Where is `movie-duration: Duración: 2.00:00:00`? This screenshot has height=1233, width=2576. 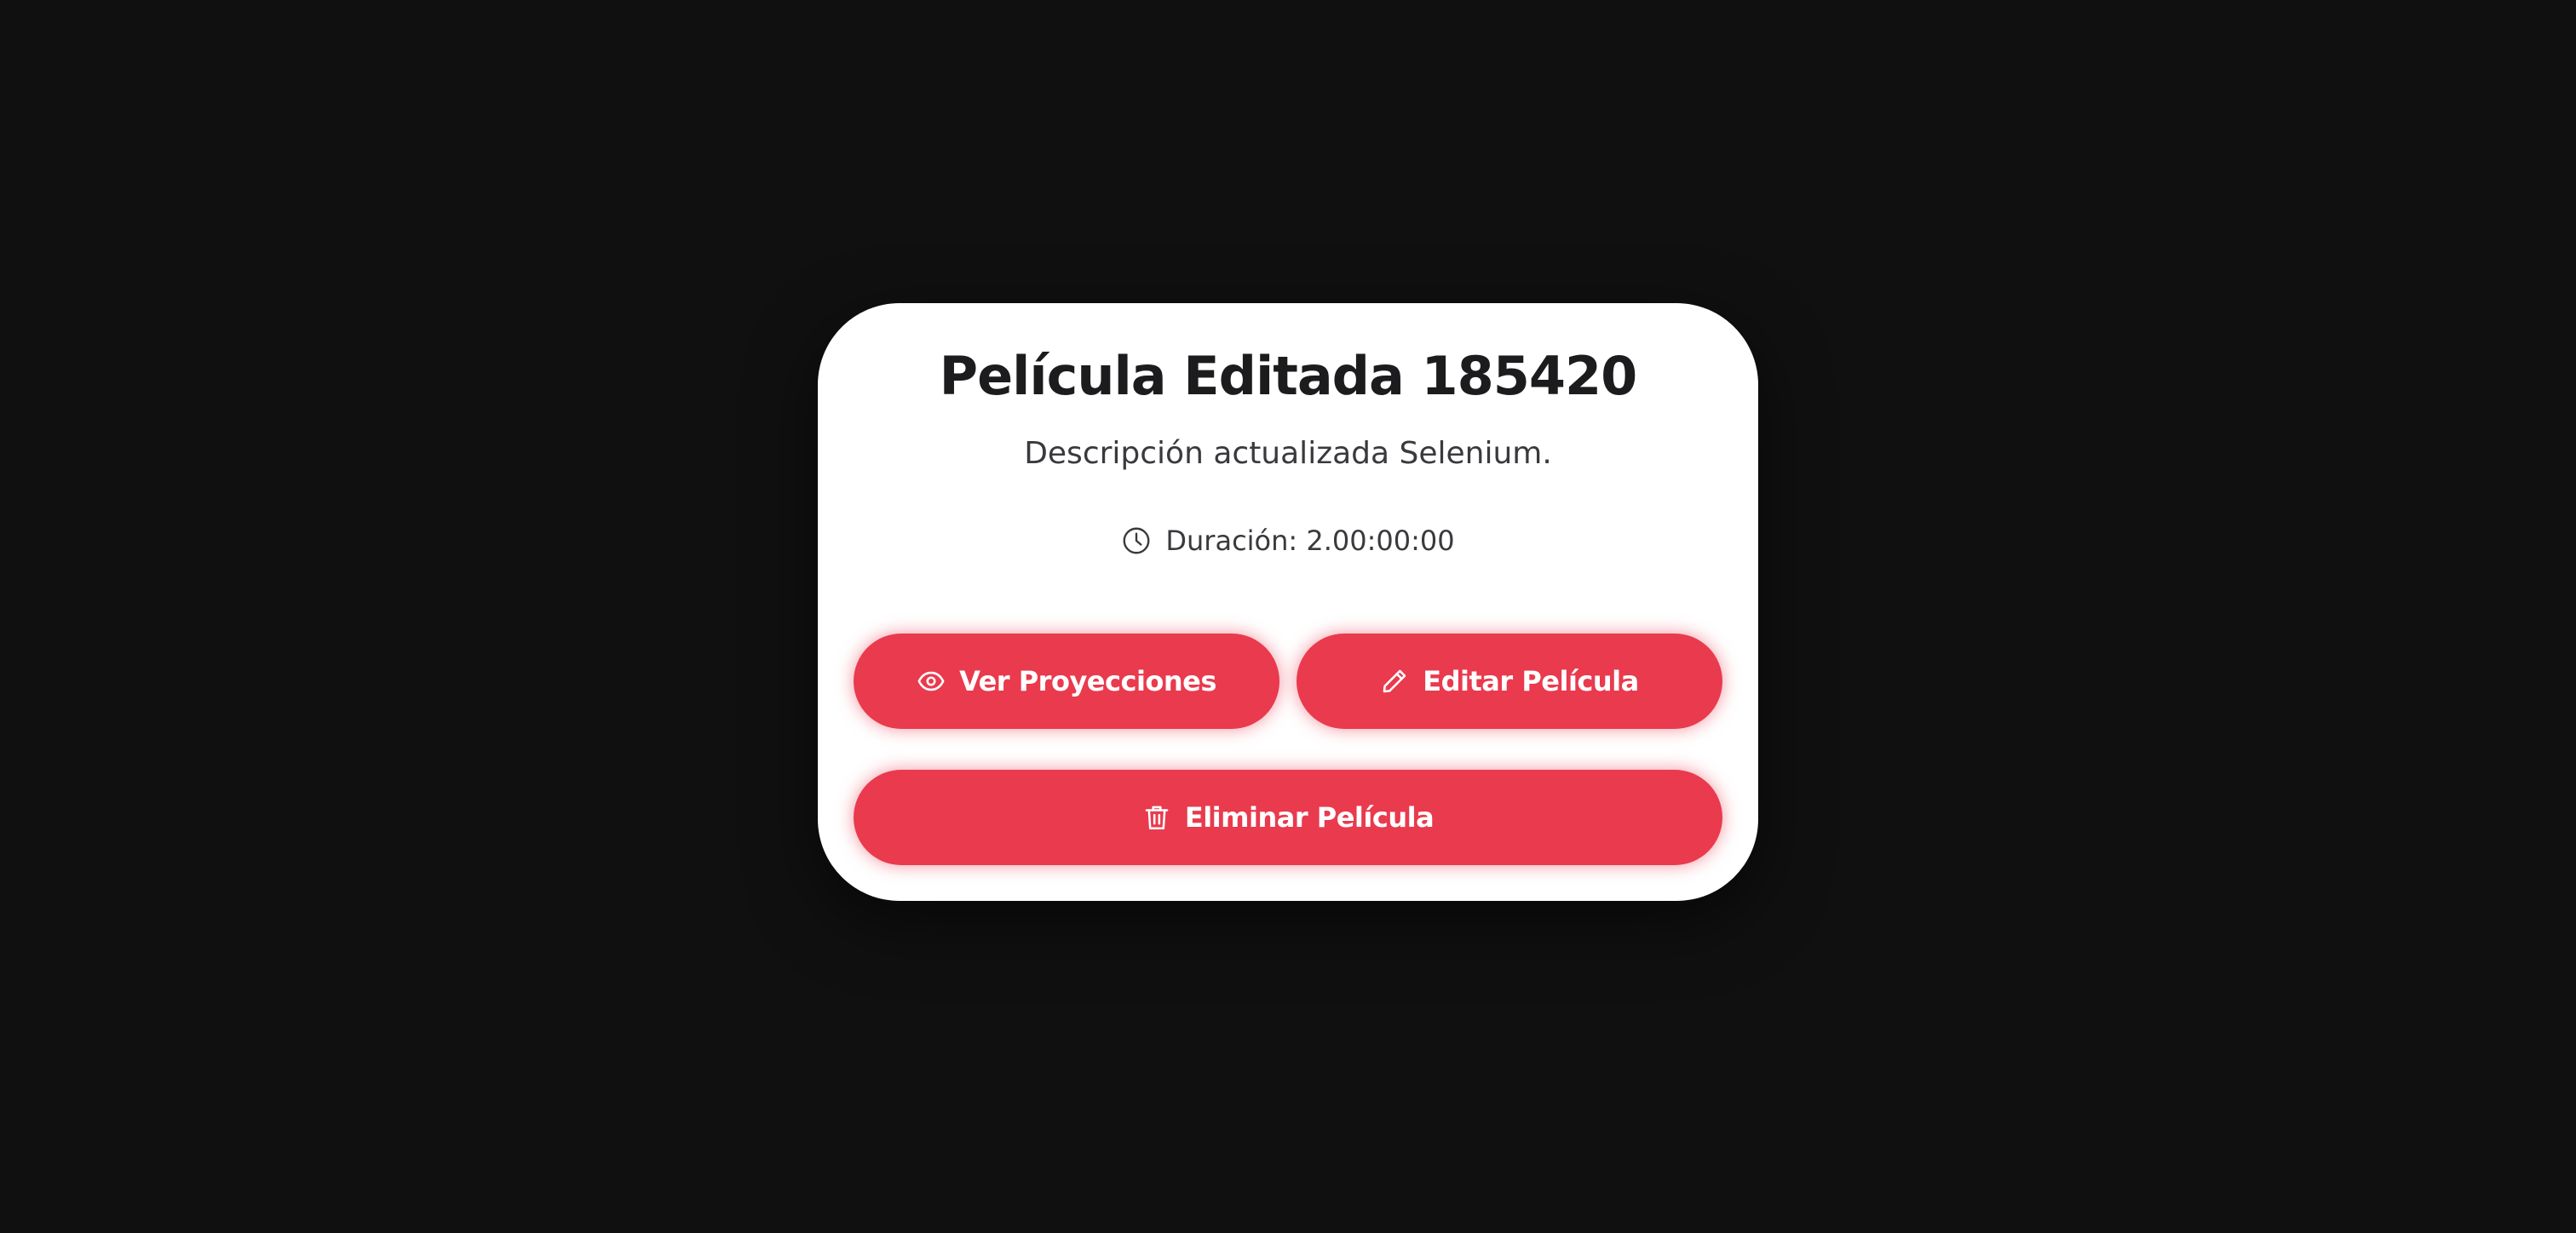
movie-duration: Duración: 2.00:00:00 is located at coordinates (1288, 540).